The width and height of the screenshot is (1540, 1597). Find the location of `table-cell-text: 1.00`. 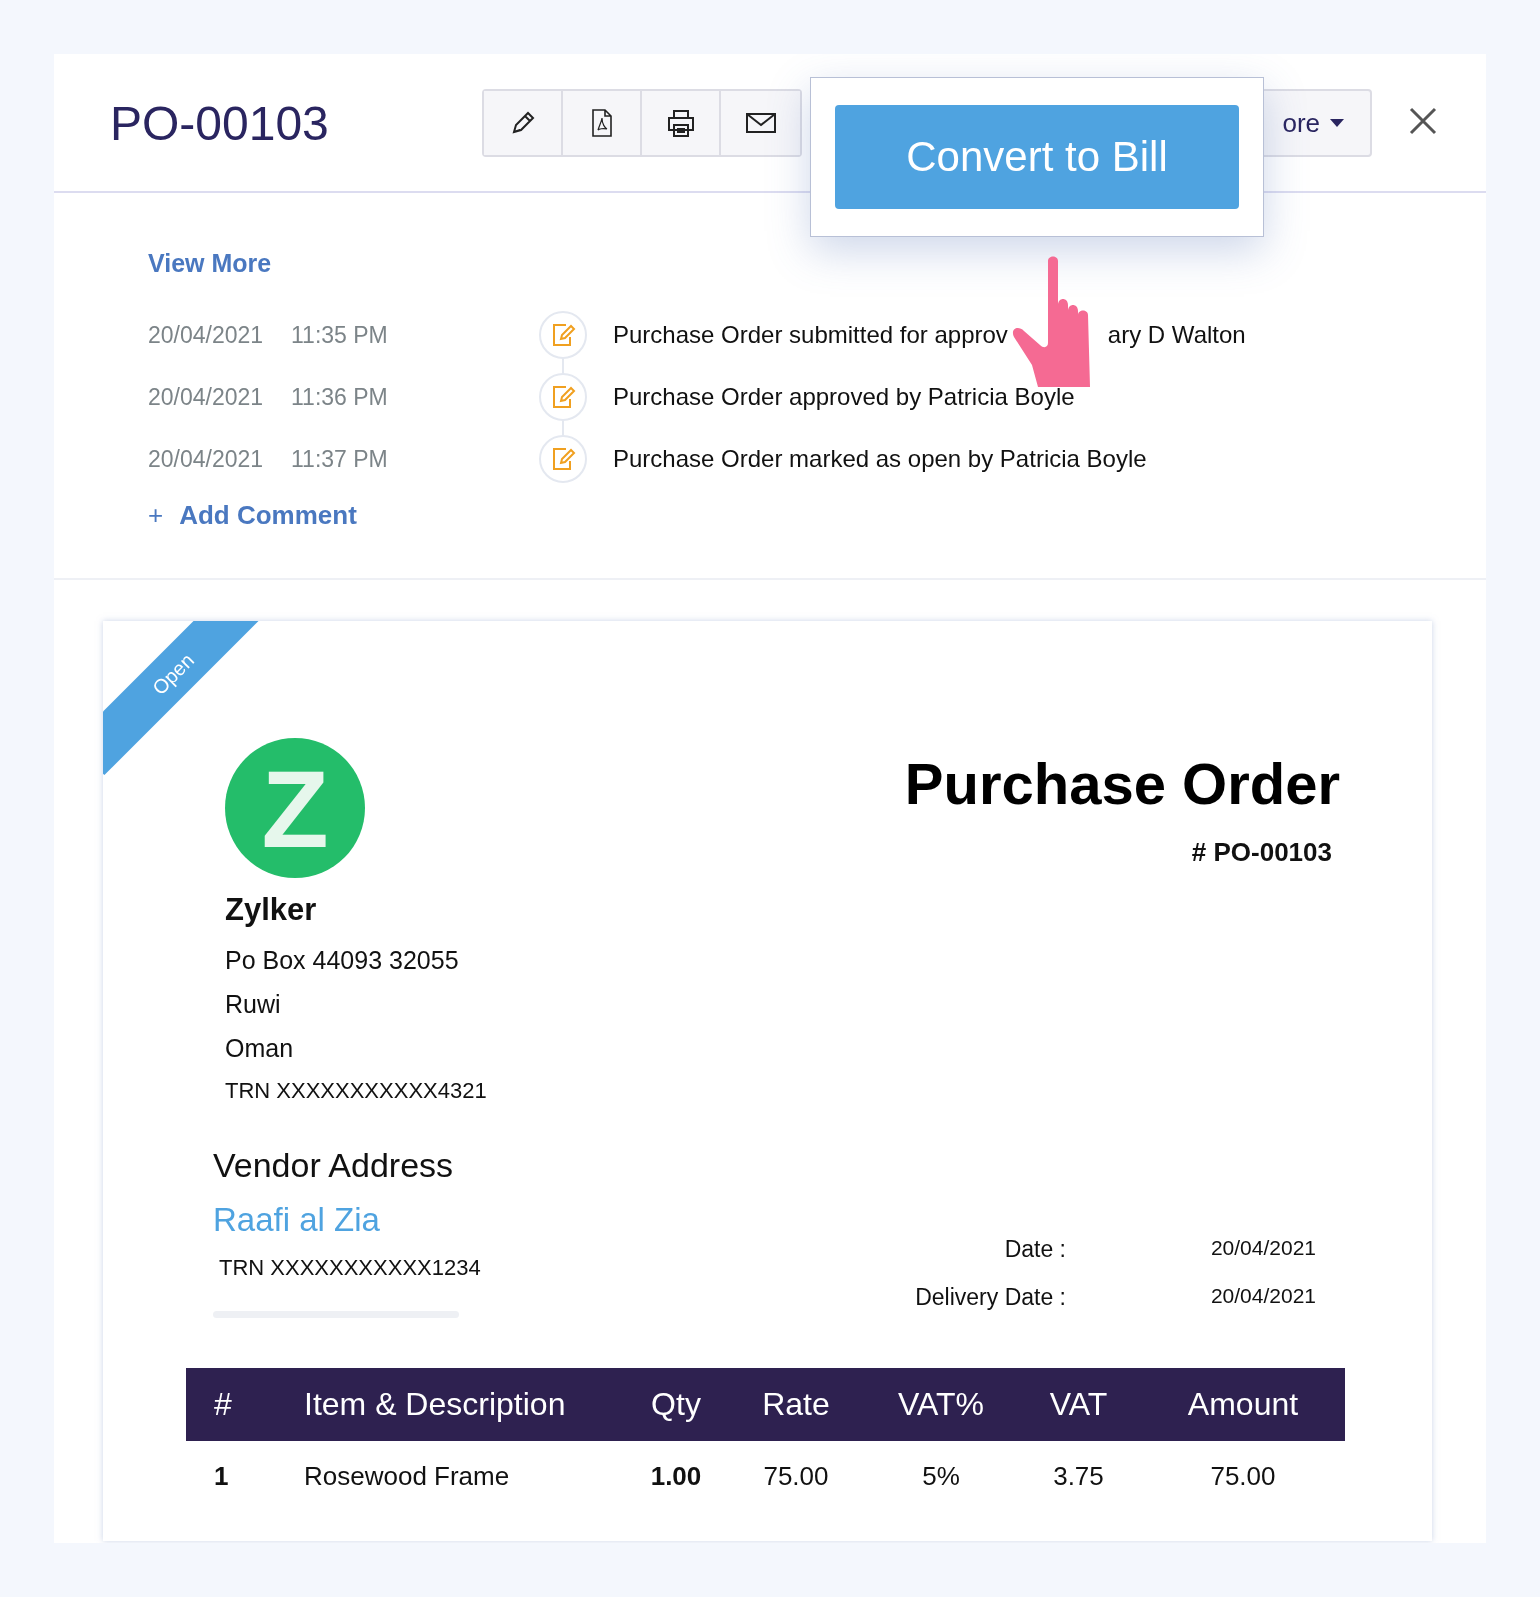

table-cell-text: 1.00 is located at coordinates (676, 1476).